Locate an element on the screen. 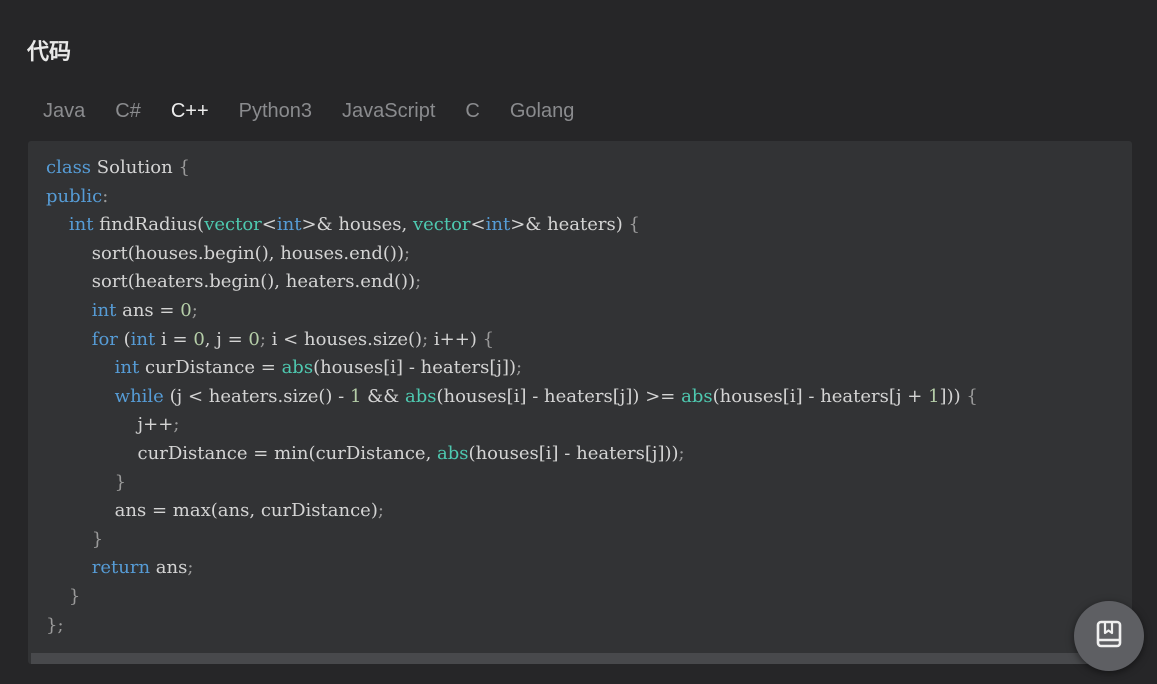  tab-golang: Golang is located at coordinates (542, 111).